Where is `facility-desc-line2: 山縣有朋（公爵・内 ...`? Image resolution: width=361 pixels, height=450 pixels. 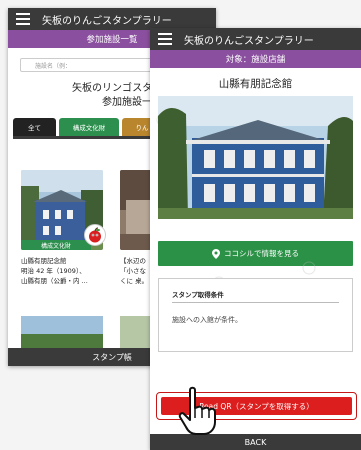
facility-desc-line2: 山縣有朋（公爵・内 ... is located at coordinates (54, 281).